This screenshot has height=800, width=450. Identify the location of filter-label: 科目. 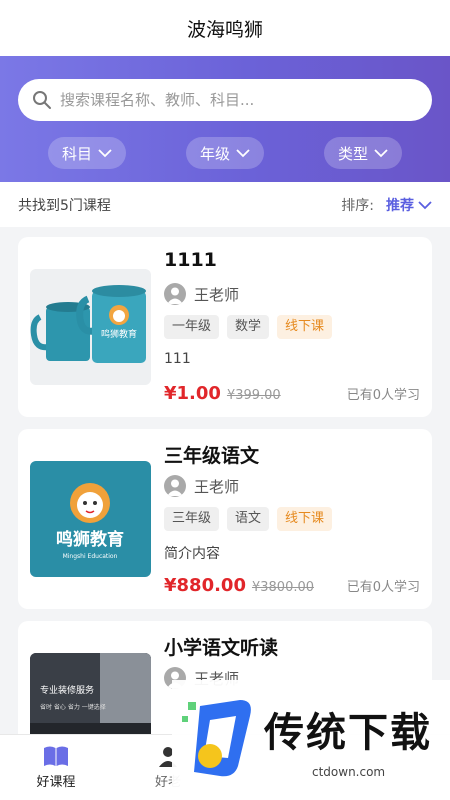
(76, 153).